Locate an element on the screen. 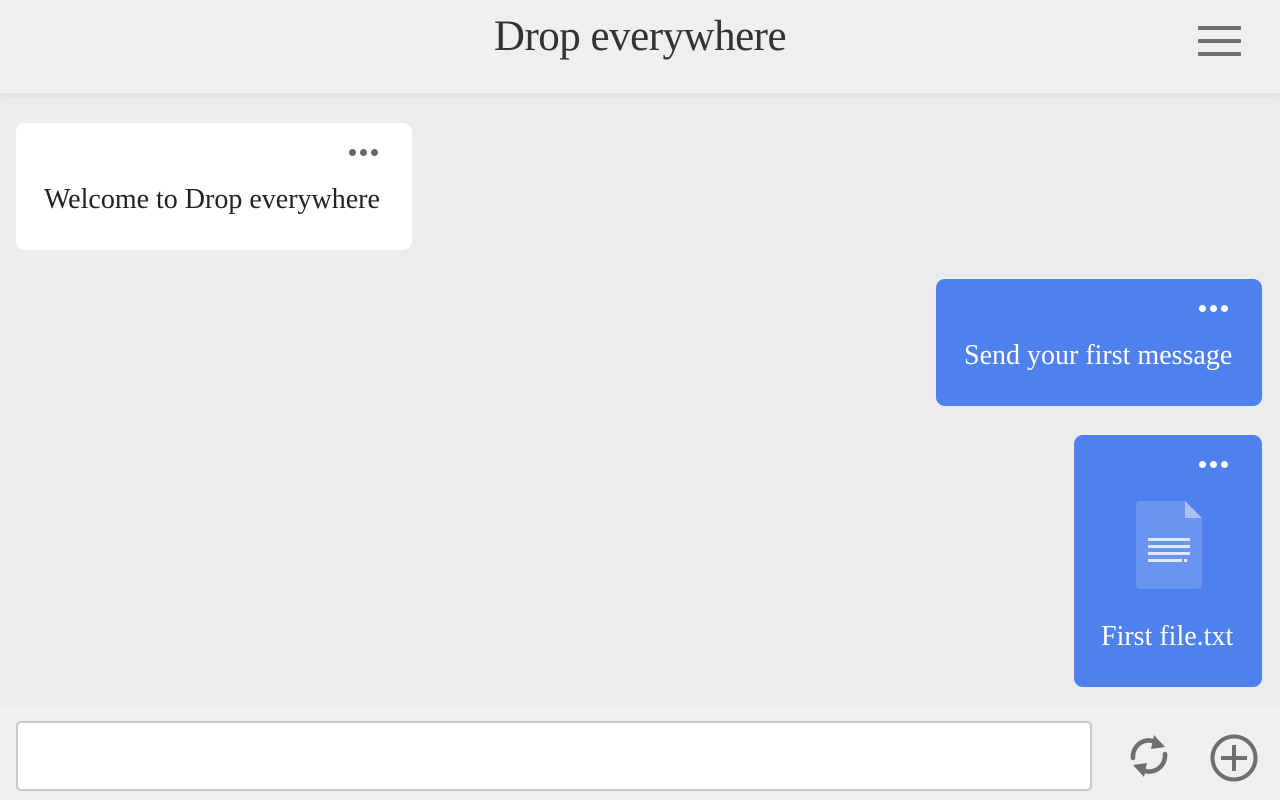  text-document-icon is located at coordinates (1169, 545).